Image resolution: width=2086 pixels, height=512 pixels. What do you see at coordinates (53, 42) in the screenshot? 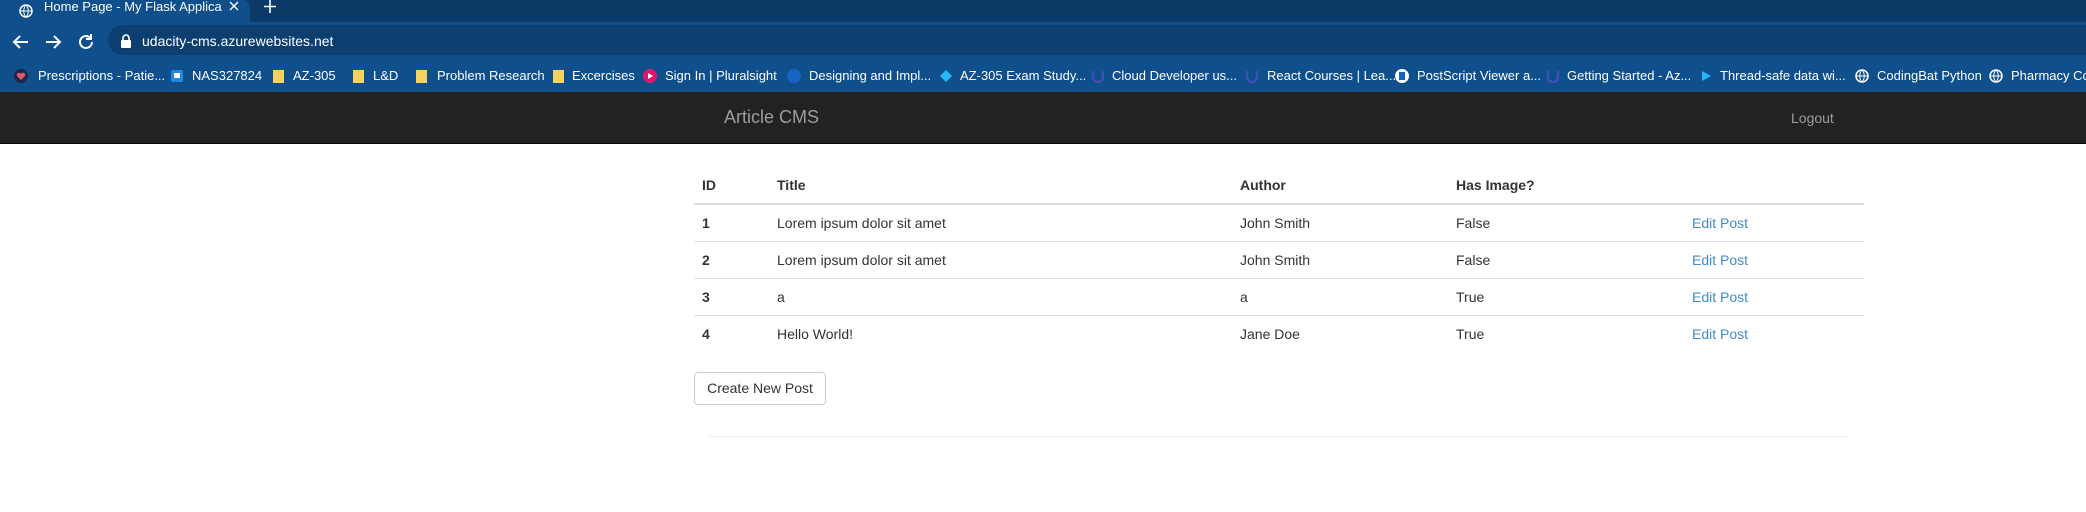
I see `forward-arrow-icon` at bounding box center [53, 42].